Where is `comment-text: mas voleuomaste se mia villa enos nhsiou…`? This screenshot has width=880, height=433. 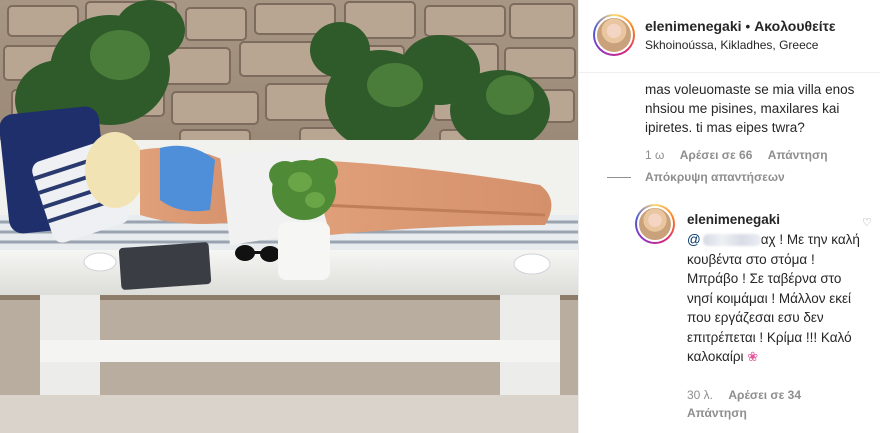
comment-text: mas voleuomaste se mia villa enos nhsiou… is located at coordinates (750, 108).